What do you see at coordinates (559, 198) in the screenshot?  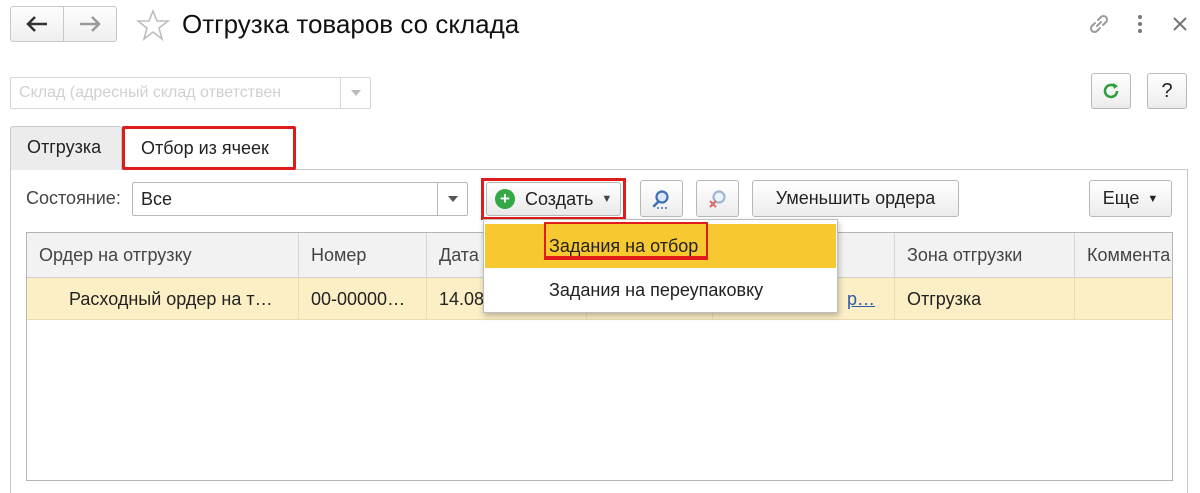 I see `create-button-label: Создать` at bounding box center [559, 198].